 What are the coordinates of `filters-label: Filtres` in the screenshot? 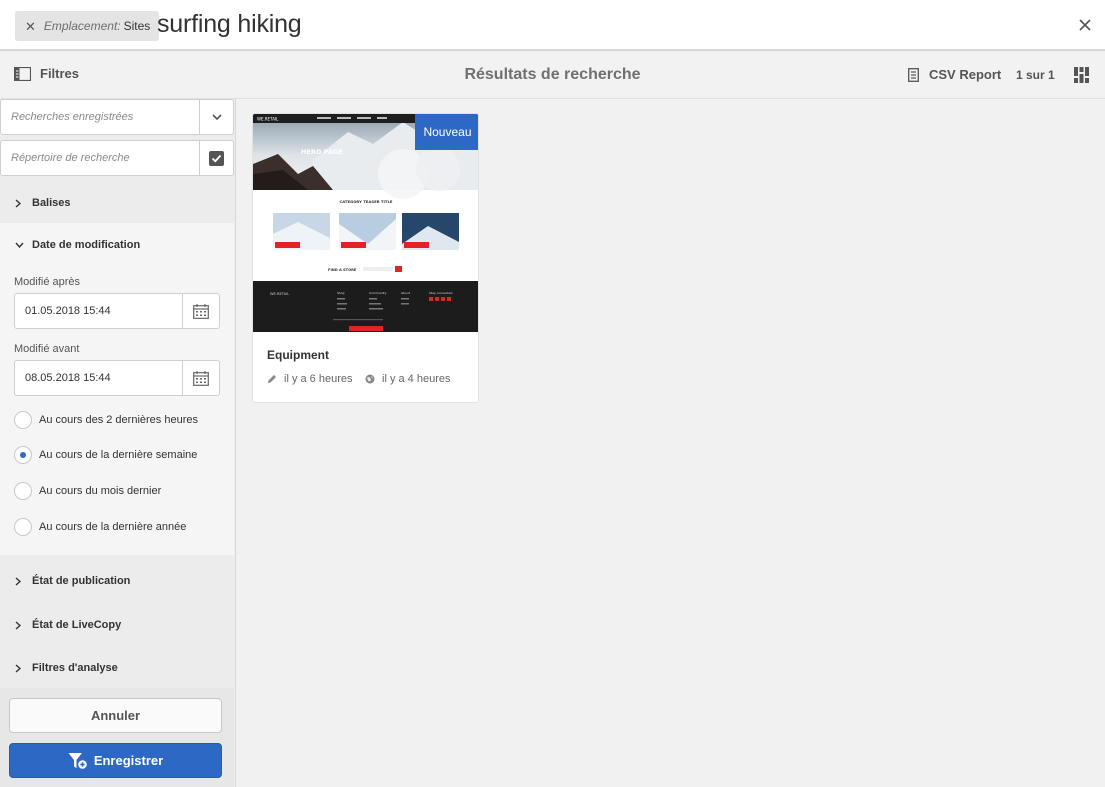 It's located at (60, 73).